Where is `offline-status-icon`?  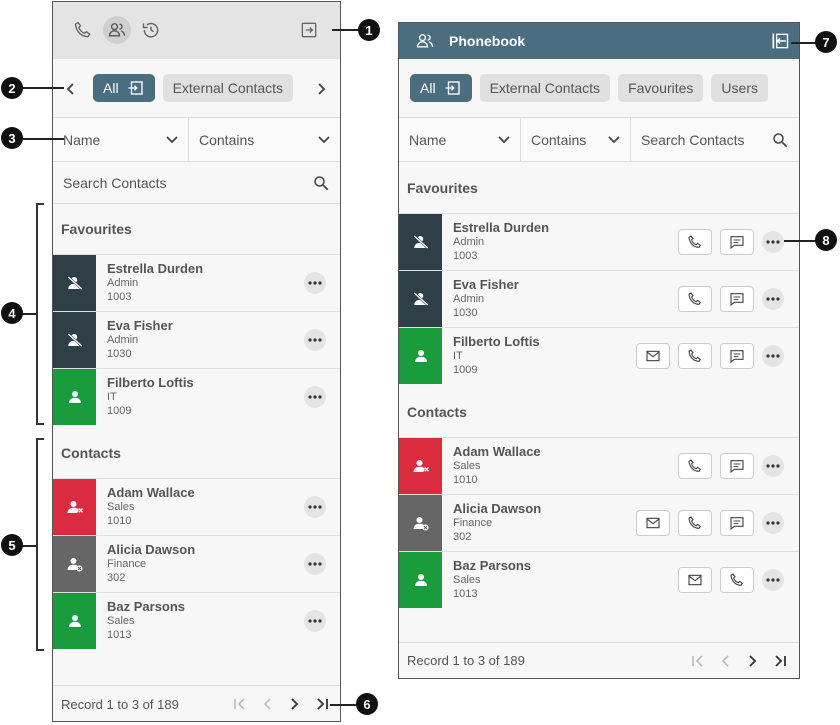
offline-status-icon is located at coordinates (74, 564).